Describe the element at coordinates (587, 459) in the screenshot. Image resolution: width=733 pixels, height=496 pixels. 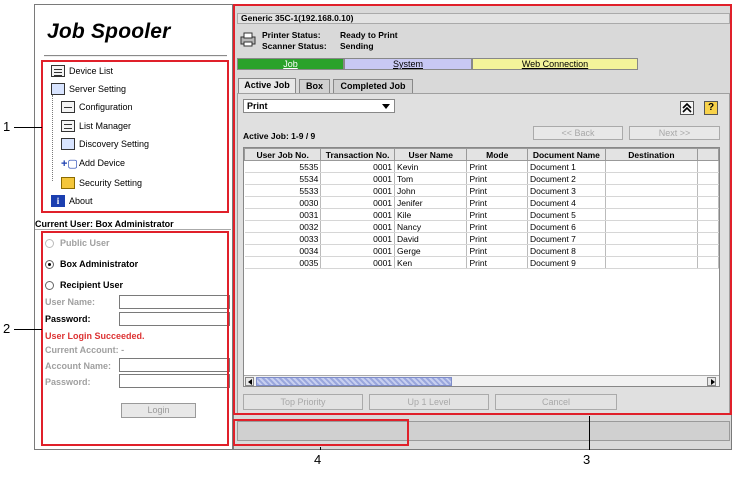
I see `callout-3: 3` at that location.